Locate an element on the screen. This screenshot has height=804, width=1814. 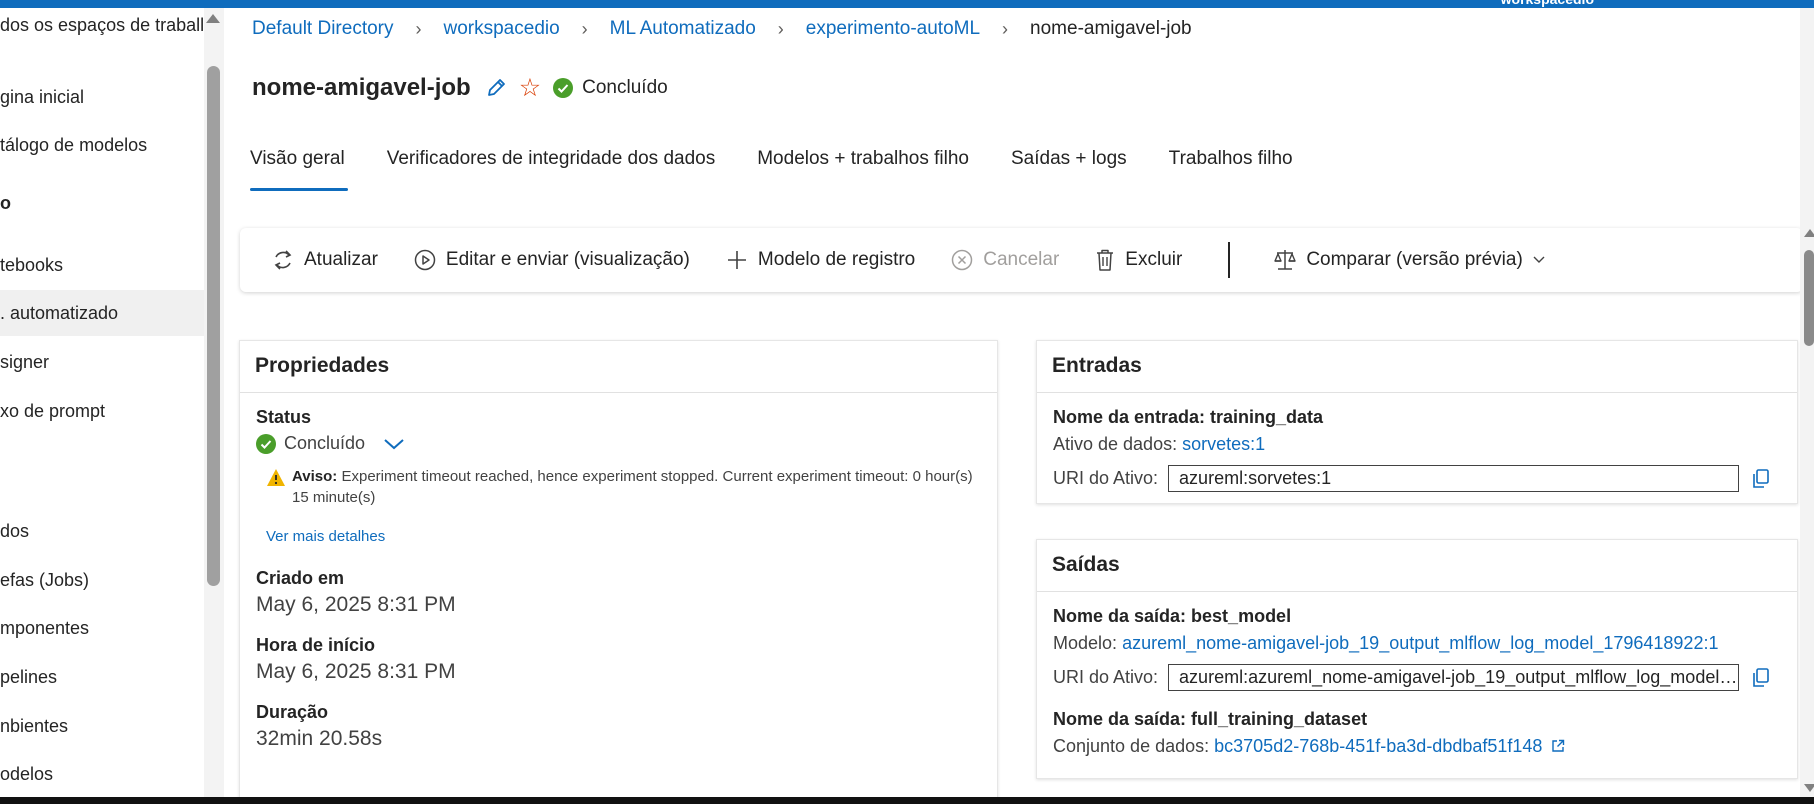
sidebar-item-designer: signer is located at coordinates (102, 362).